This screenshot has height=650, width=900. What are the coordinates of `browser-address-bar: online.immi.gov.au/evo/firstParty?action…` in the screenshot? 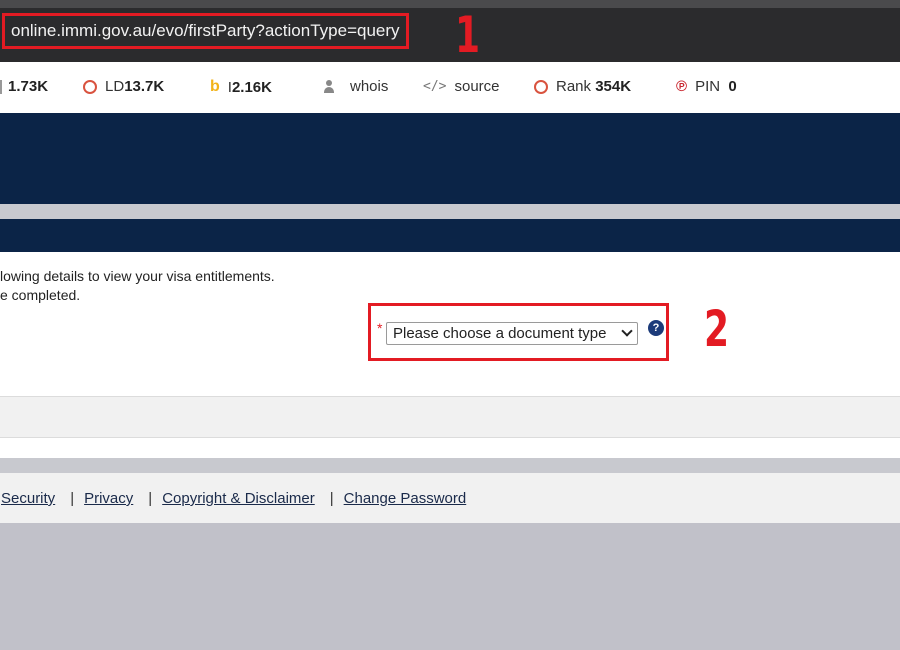 It's located at (450, 35).